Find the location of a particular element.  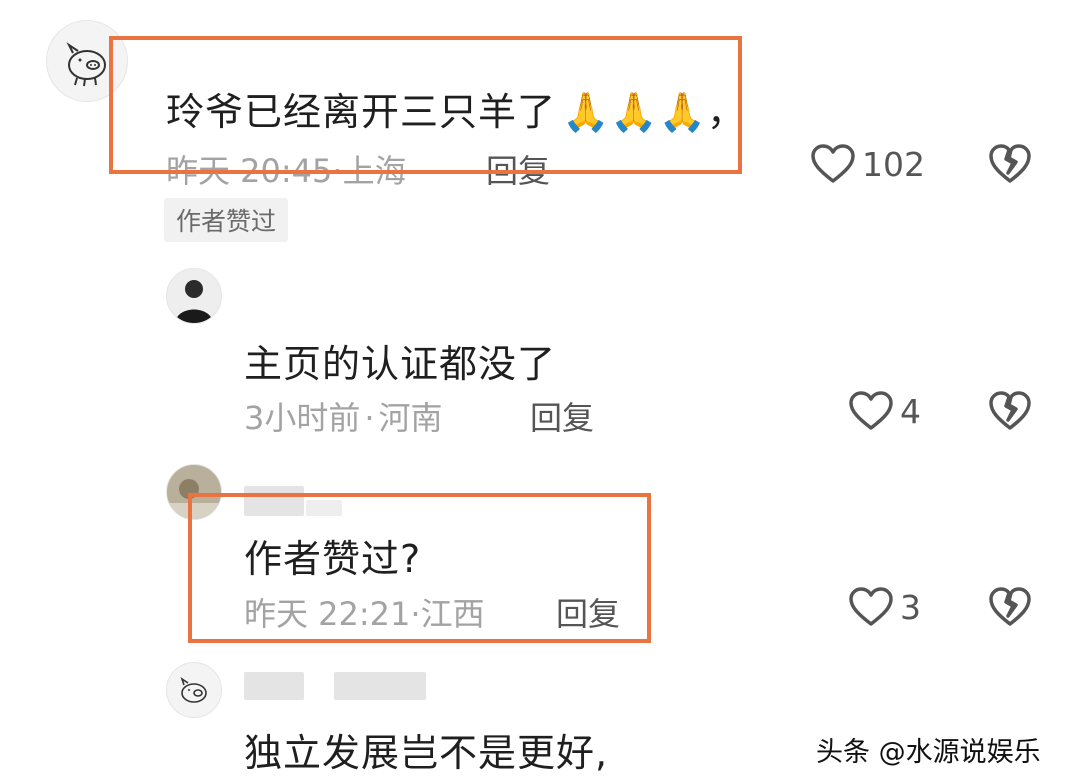

watermark: 头条 @水源说娱乐 is located at coordinates (928, 752).